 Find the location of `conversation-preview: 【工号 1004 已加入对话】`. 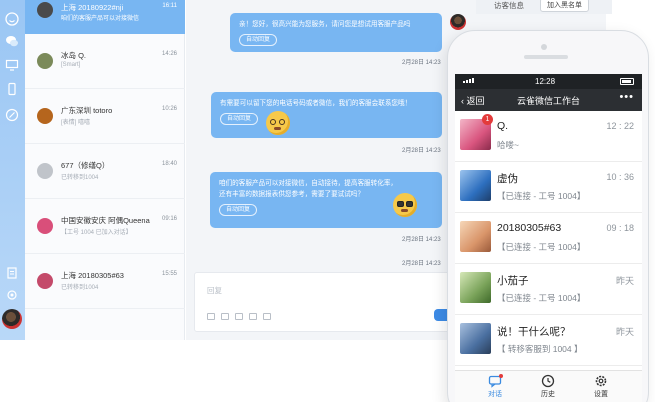

conversation-preview: 【工号 1004 已加入对话】 is located at coordinates (96, 233).